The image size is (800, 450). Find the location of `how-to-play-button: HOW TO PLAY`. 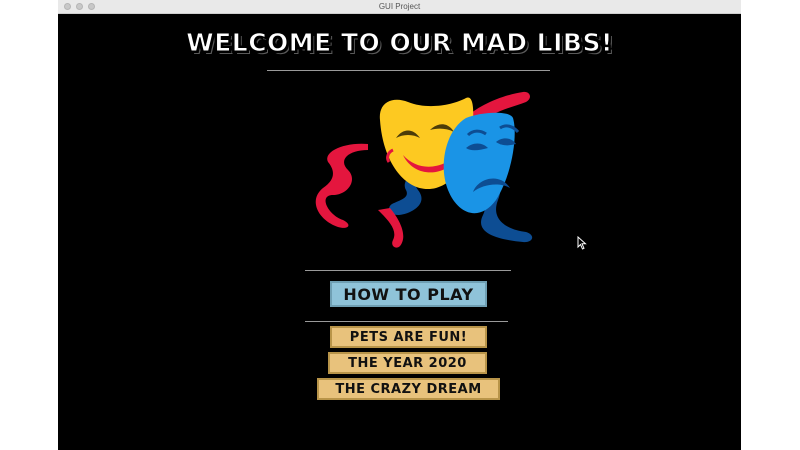

how-to-play-button: HOW TO PLAY is located at coordinates (408, 294).